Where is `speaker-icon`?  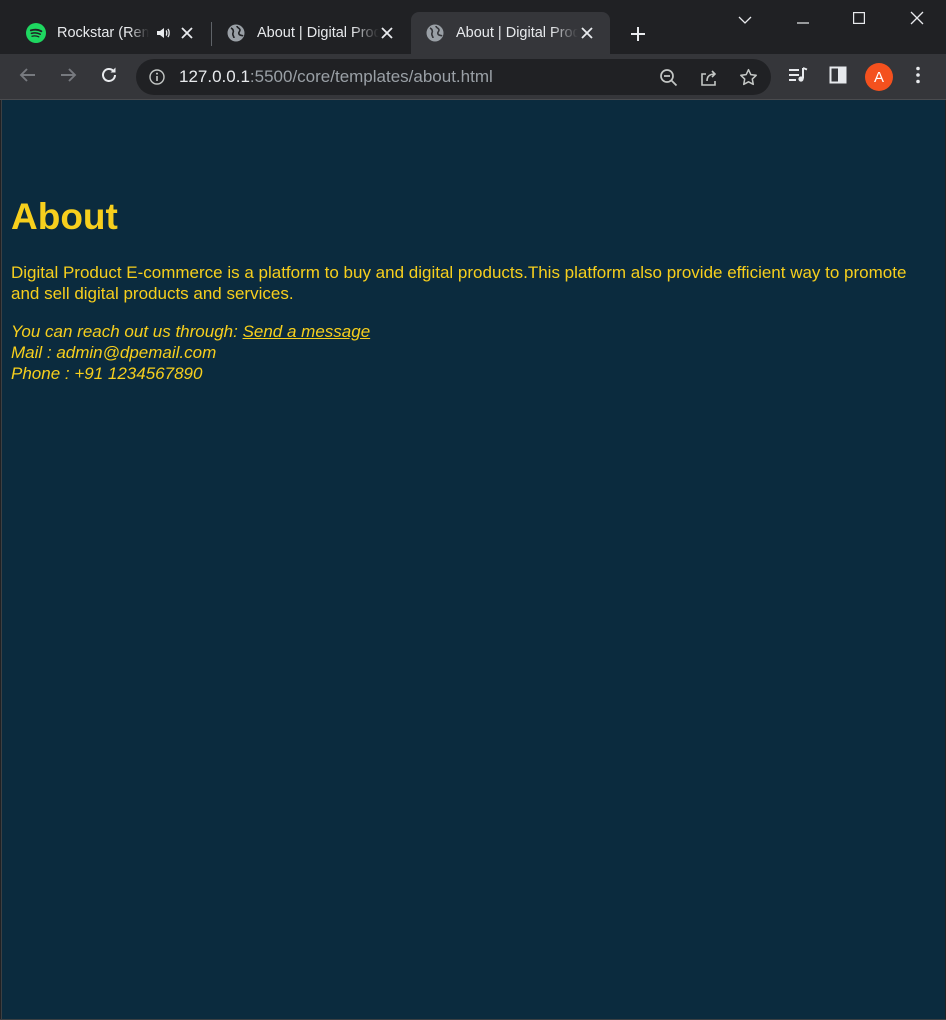 speaker-icon is located at coordinates (163, 33).